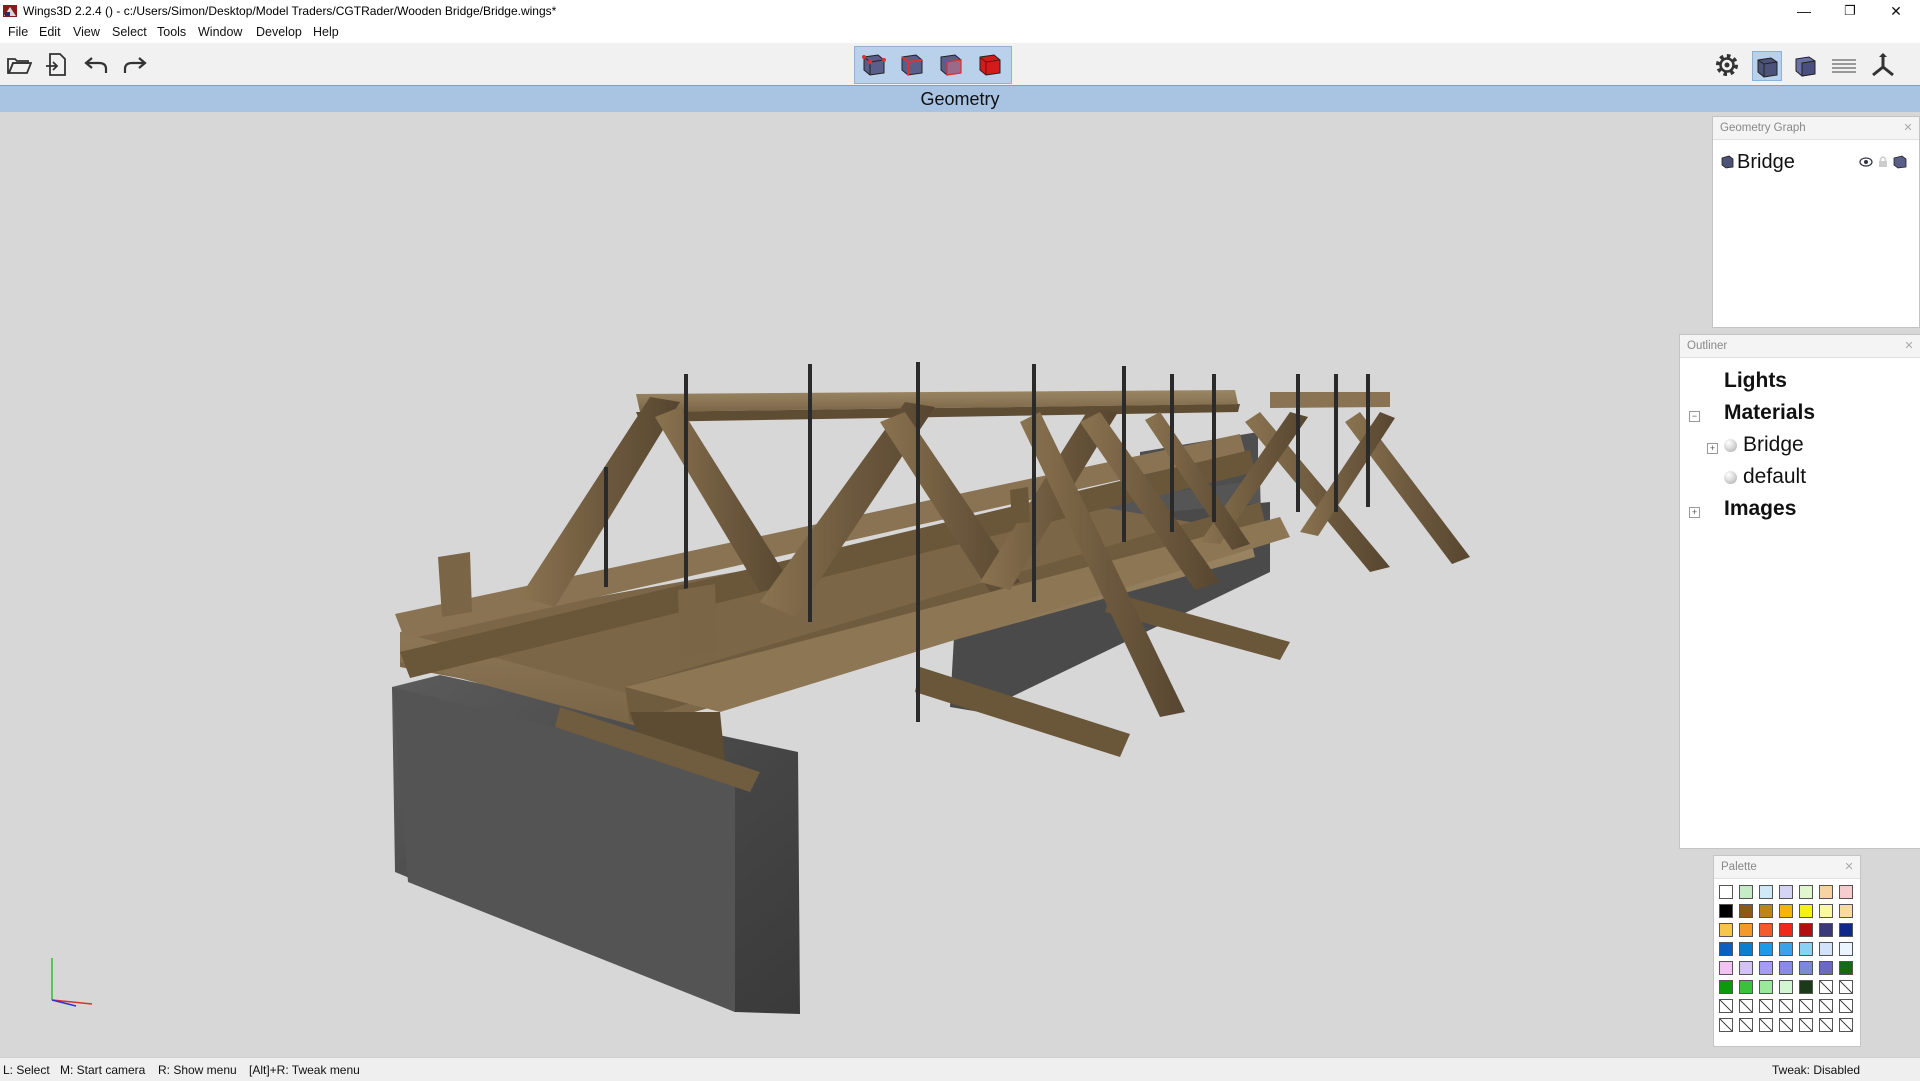 Image resolution: width=1920 pixels, height=1081 pixels. Describe the element at coordinates (1804, 11) in the screenshot. I see `minimize-button: —` at that location.